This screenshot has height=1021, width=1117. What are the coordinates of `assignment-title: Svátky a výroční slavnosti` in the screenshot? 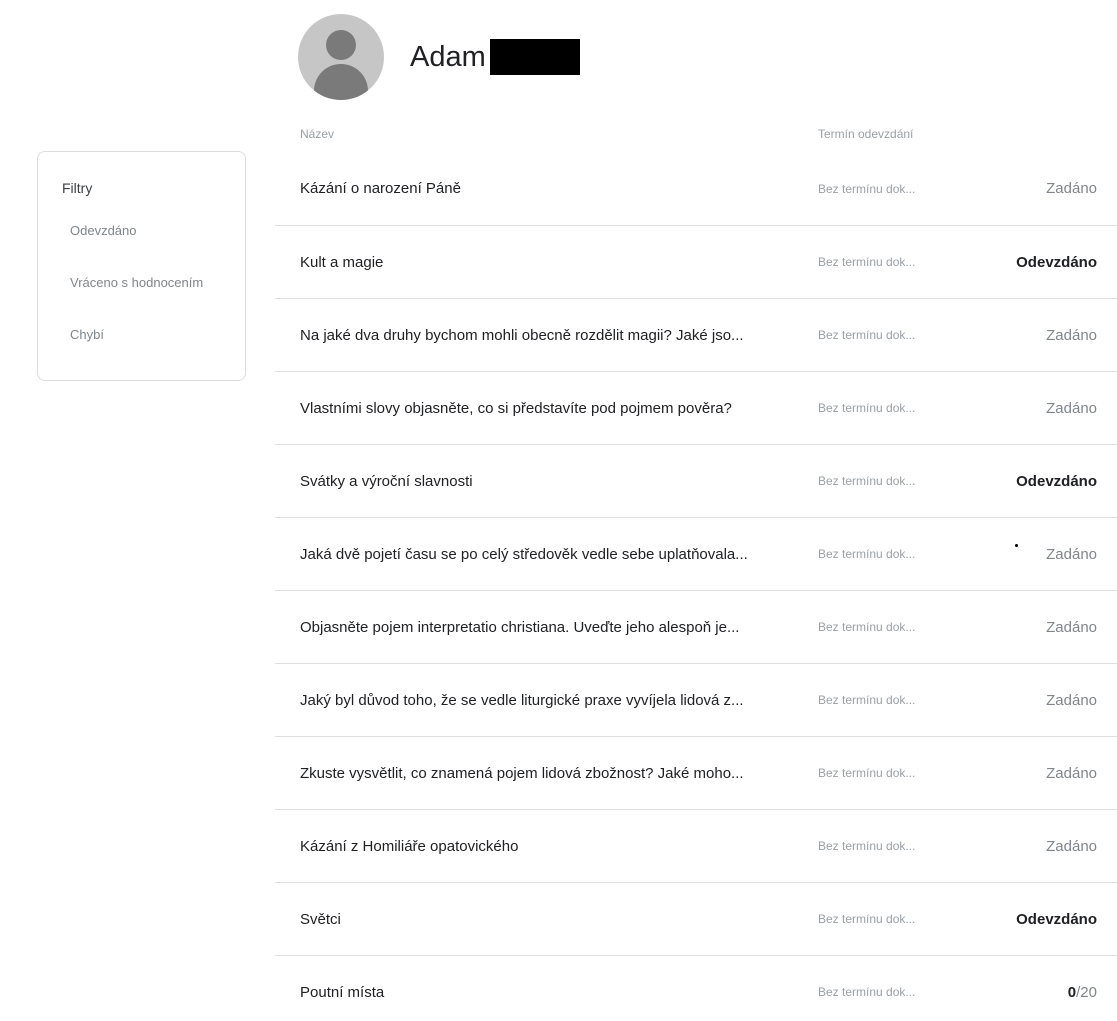 It's located at (555, 481).